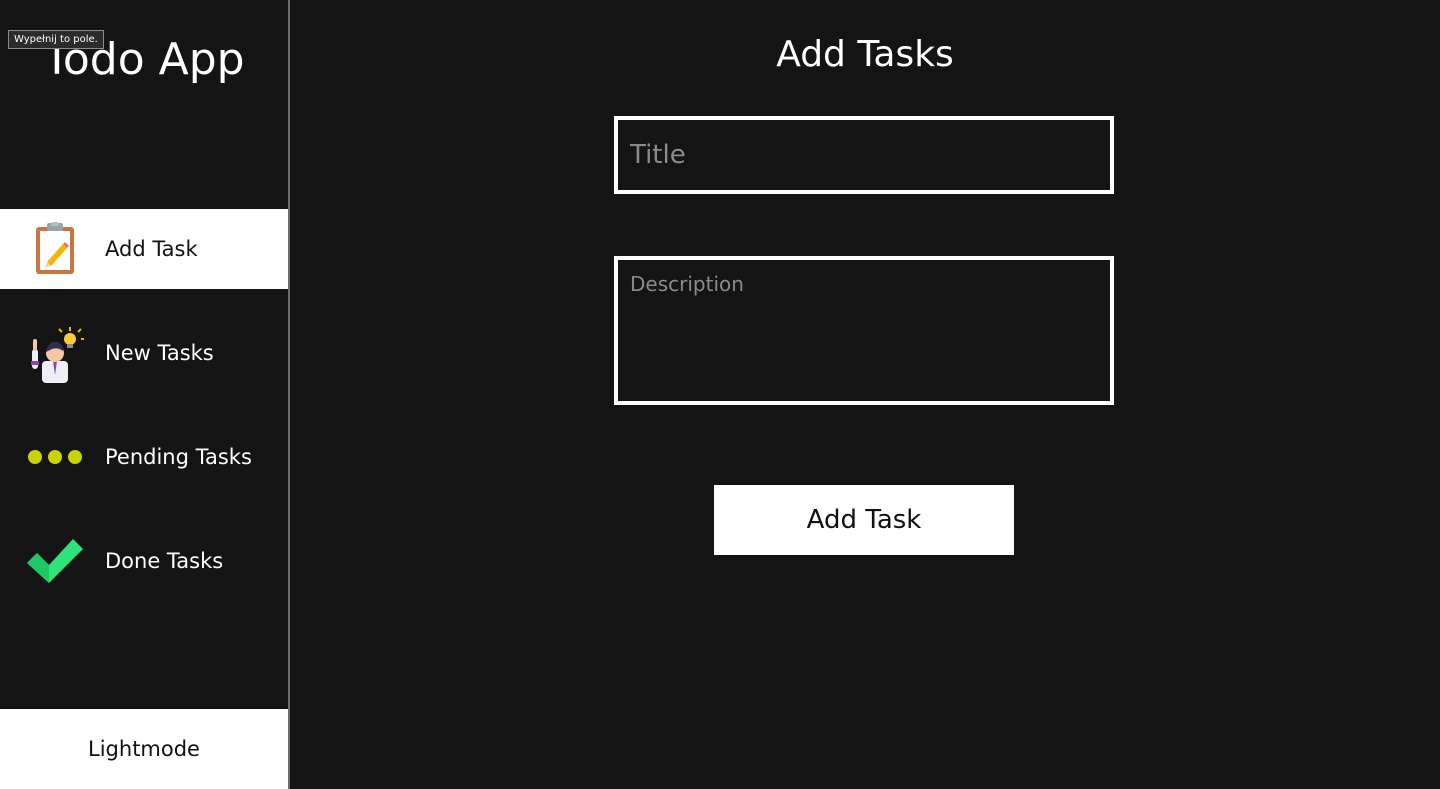  Describe the element at coordinates (289, 394) in the screenshot. I see `sidebar-divider` at that location.